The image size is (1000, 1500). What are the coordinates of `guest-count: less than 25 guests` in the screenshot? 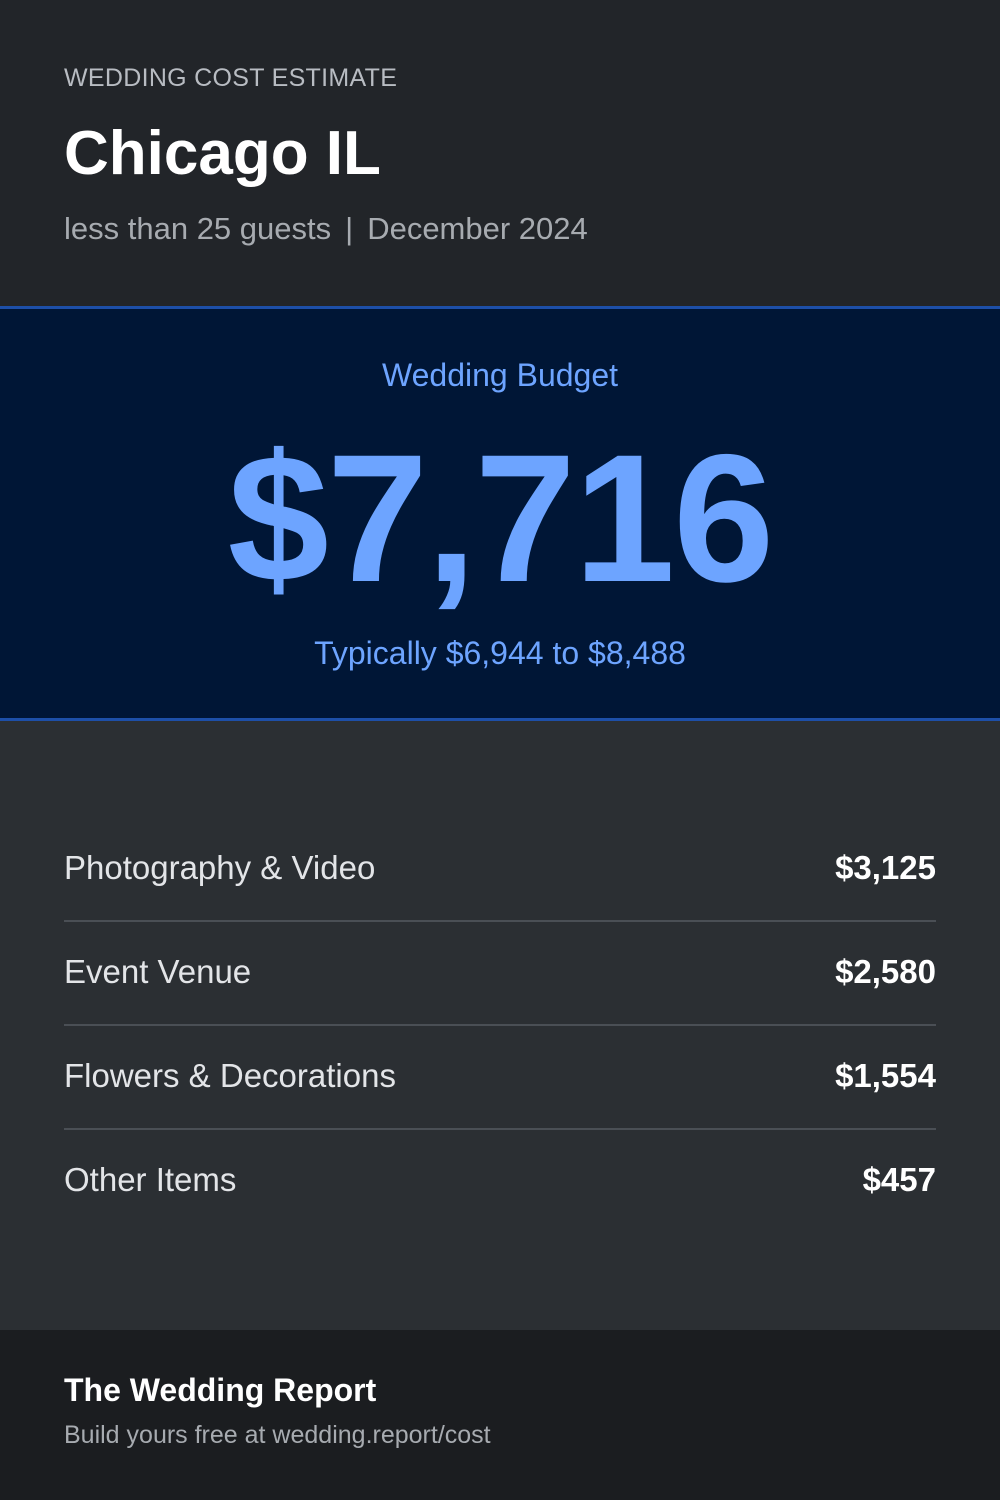 It's located at (198, 228).